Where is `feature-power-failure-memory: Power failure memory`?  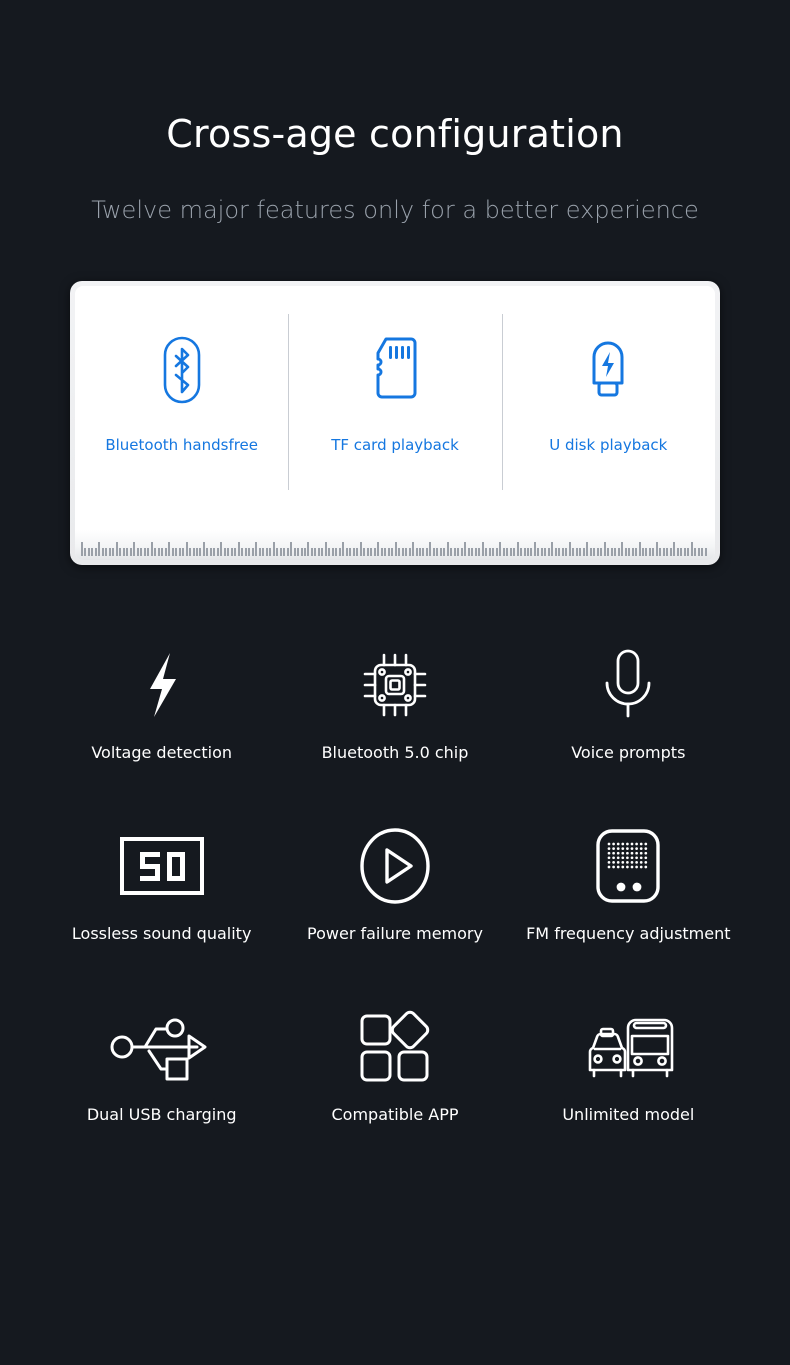 feature-power-failure-memory: Power failure memory is located at coordinates (394, 883).